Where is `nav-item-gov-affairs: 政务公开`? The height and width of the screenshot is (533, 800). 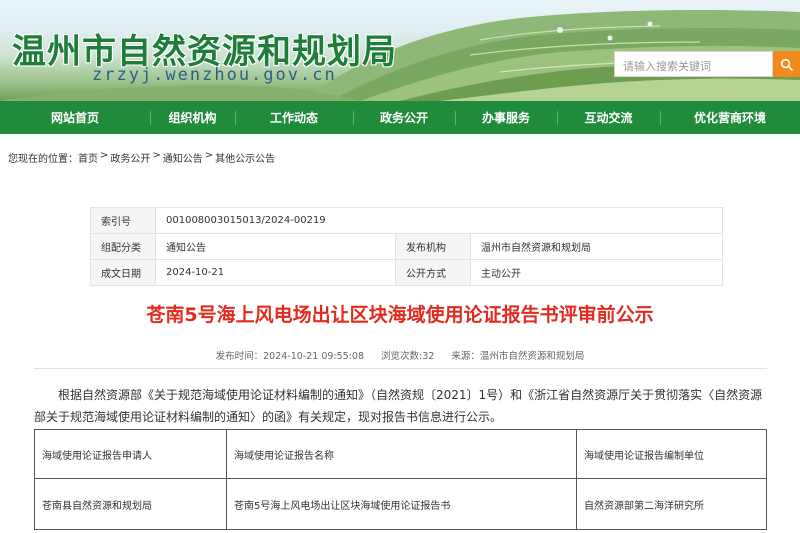 nav-item-gov-affairs: 政务公开 is located at coordinates (404, 117).